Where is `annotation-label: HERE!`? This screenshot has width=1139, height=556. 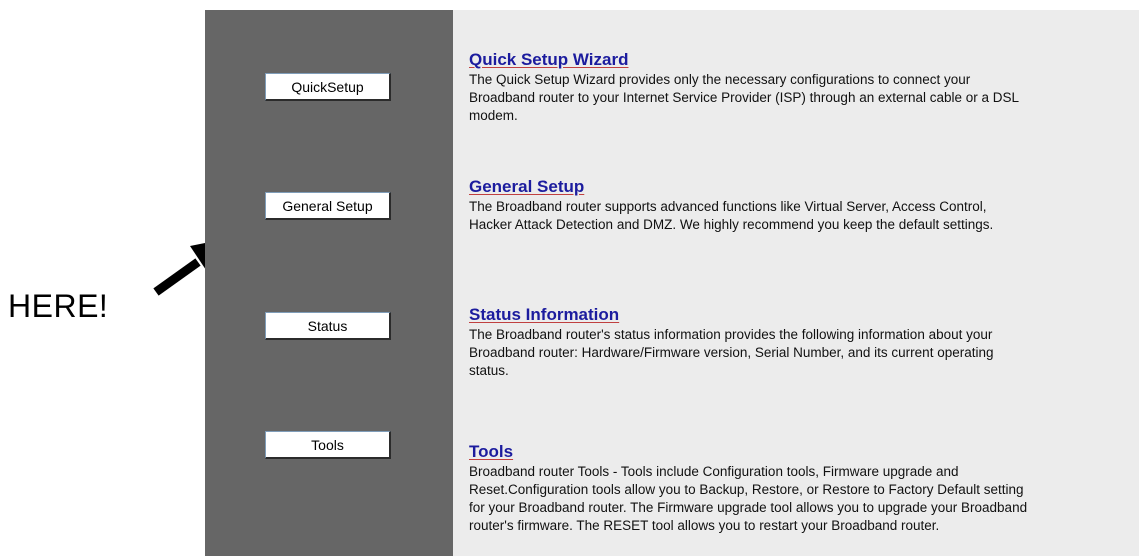 annotation-label: HERE! is located at coordinates (58, 306).